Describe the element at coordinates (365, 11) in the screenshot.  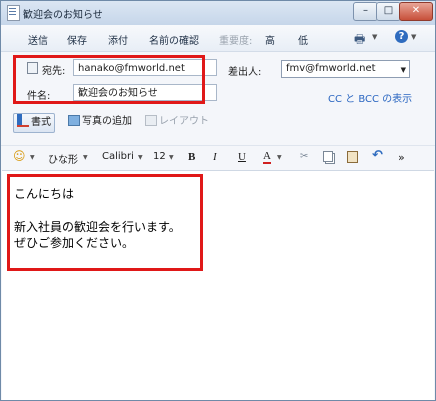
I see `minimize-button: –` at that location.